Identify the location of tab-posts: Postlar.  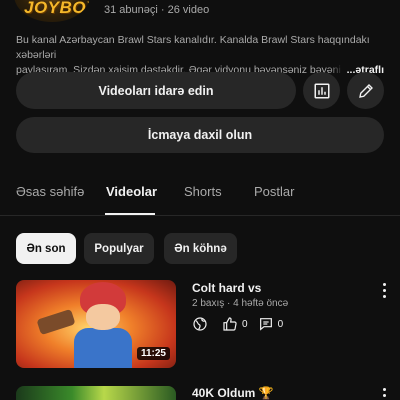
(274, 191).